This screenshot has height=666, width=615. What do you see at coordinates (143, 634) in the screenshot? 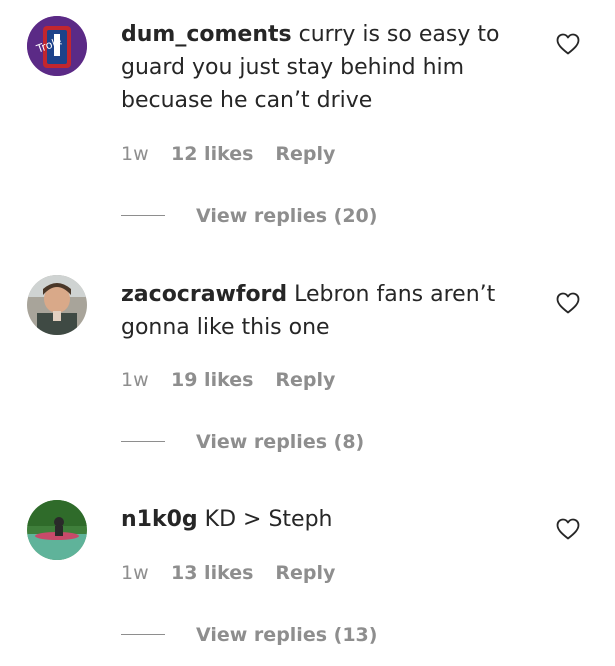
I see `replies-divider` at bounding box center [143, 634].